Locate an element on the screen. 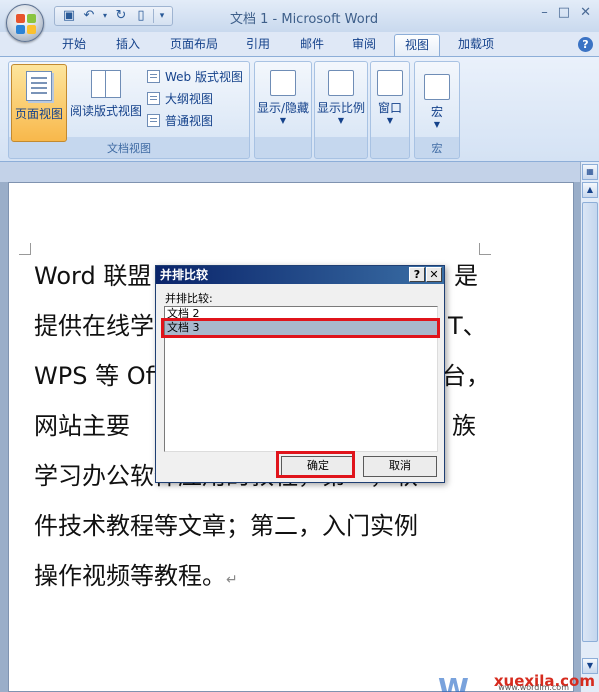 The width and height of the screenshot is (599, 692). group-macros: 宏 ▼ 宏 is located at coordinates (437, 110).